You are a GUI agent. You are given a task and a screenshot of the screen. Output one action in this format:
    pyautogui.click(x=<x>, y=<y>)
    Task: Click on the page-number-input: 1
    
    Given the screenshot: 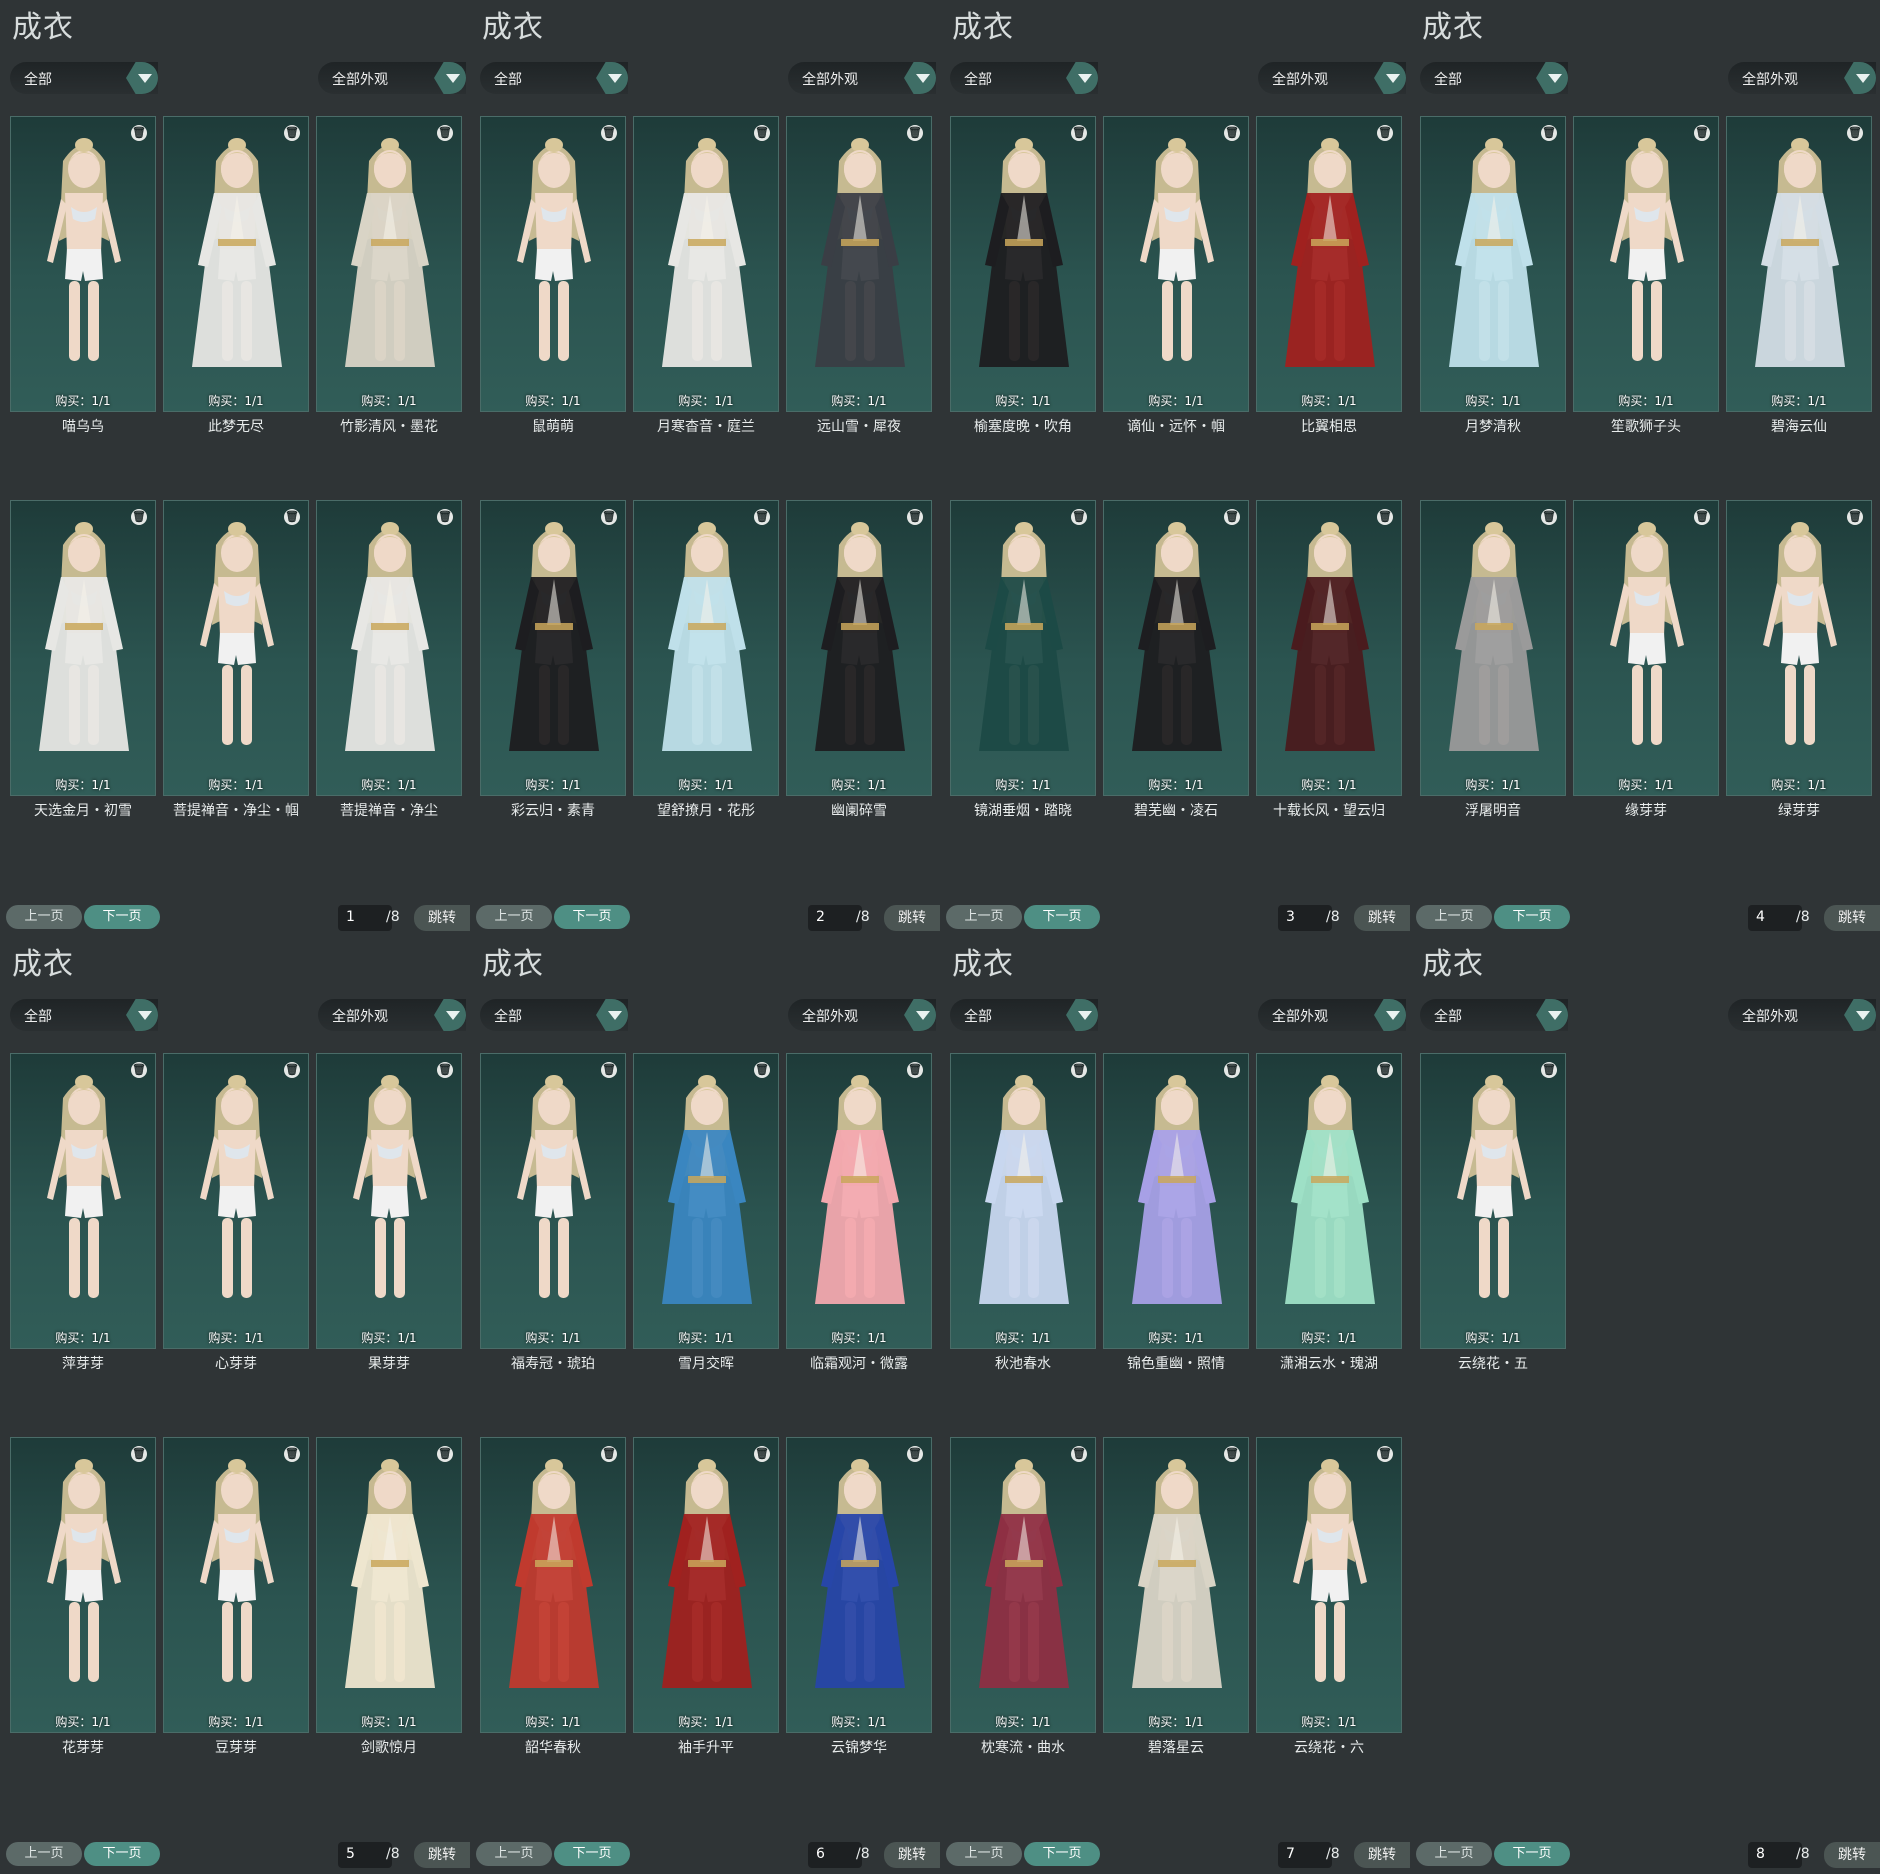 What is the action you would take?
    pyautogui.click(x=365, y=918)
    